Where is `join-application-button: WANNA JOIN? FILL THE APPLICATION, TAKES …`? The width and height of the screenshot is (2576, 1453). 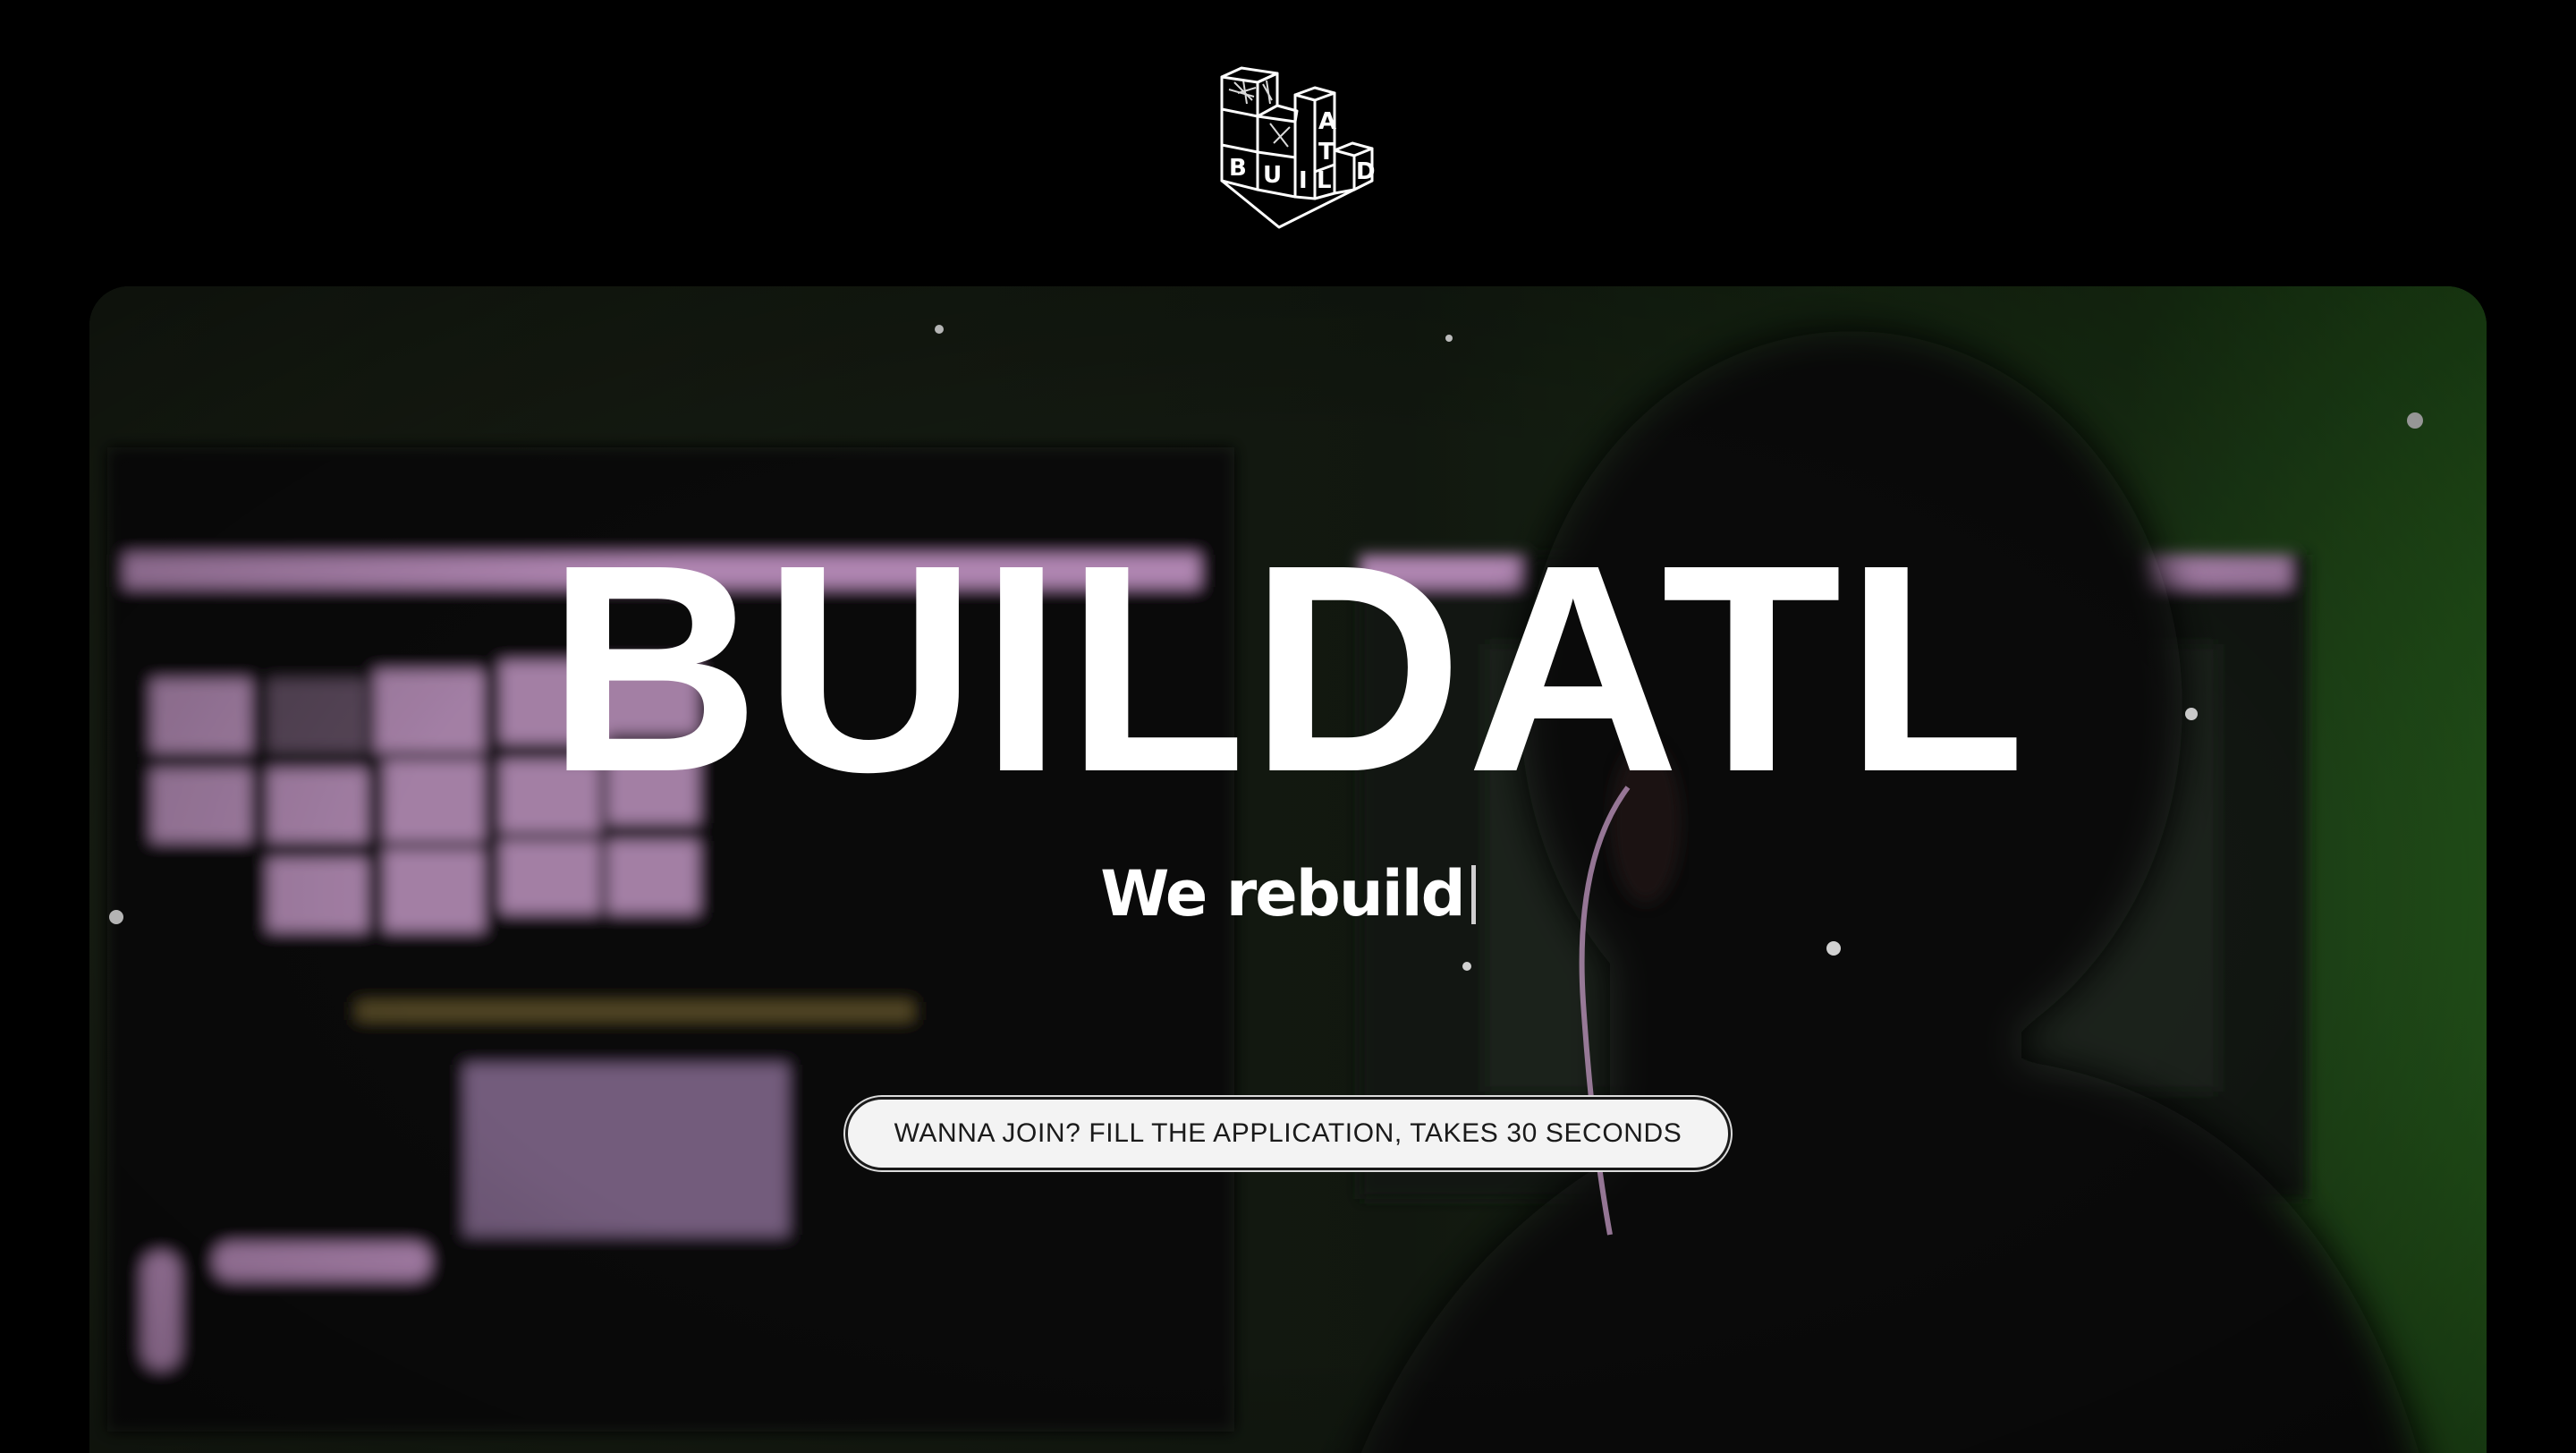
join-application-button: WANNA JOIN? FILL THE APPLICATION, TAKES … is located at coordinates (1288, 1133).